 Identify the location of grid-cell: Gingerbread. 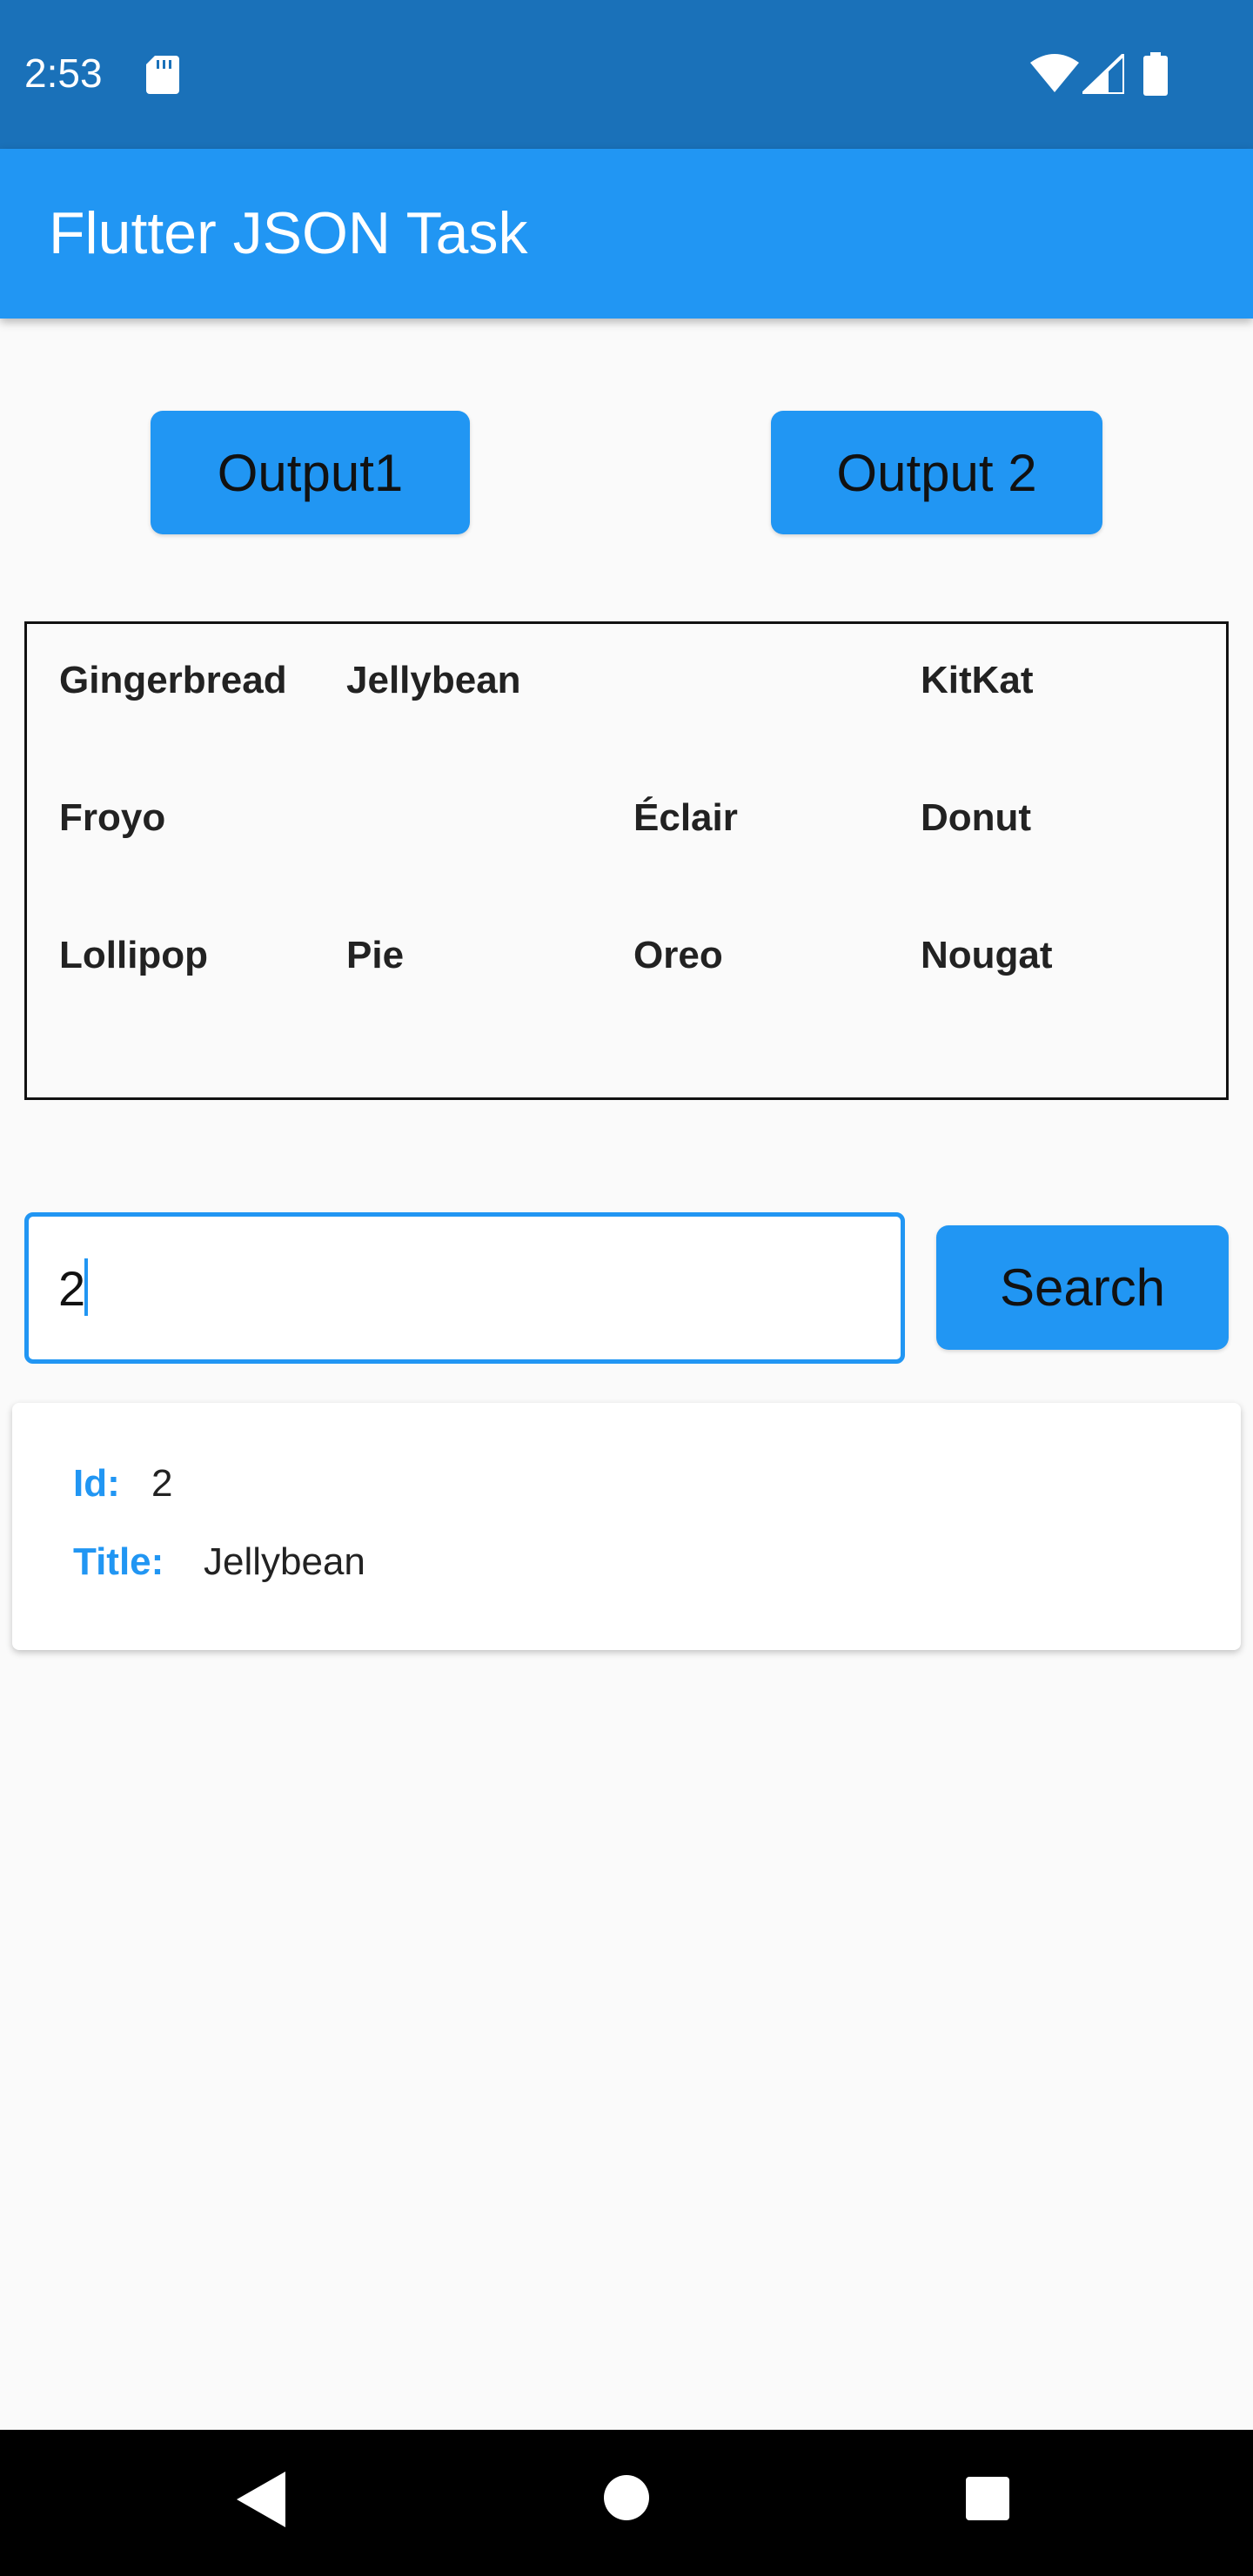
(173, 680).